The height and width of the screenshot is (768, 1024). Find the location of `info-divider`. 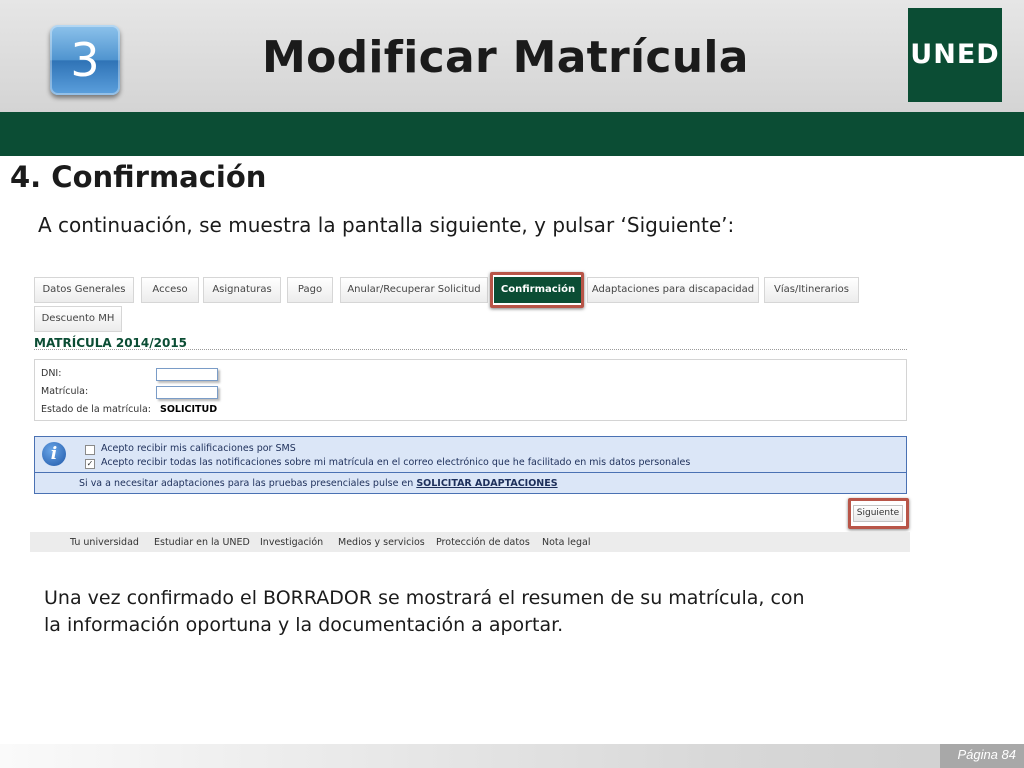

info-divider is located at coordinates (470, 472).